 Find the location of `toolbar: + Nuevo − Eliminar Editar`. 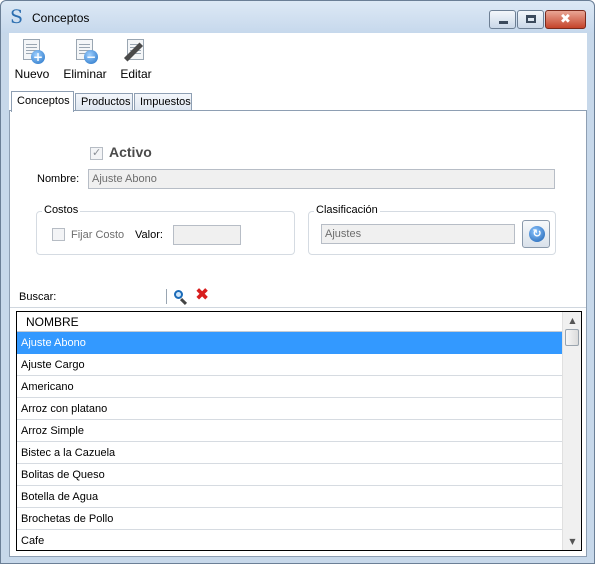

toolbar: + Nuevo − Eliminar Editar is located at coordinates (298, 60).